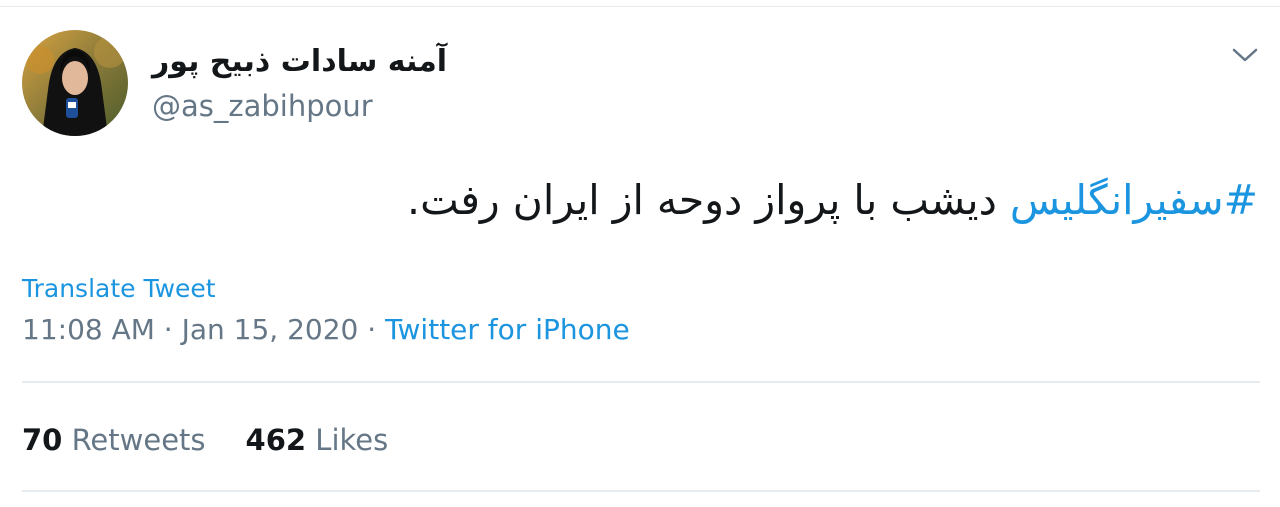  What do you see at coordinates (88, 329) in the screenshot?
I see `tweet-time: 11:08 AM` at bounding box center [88, 329].